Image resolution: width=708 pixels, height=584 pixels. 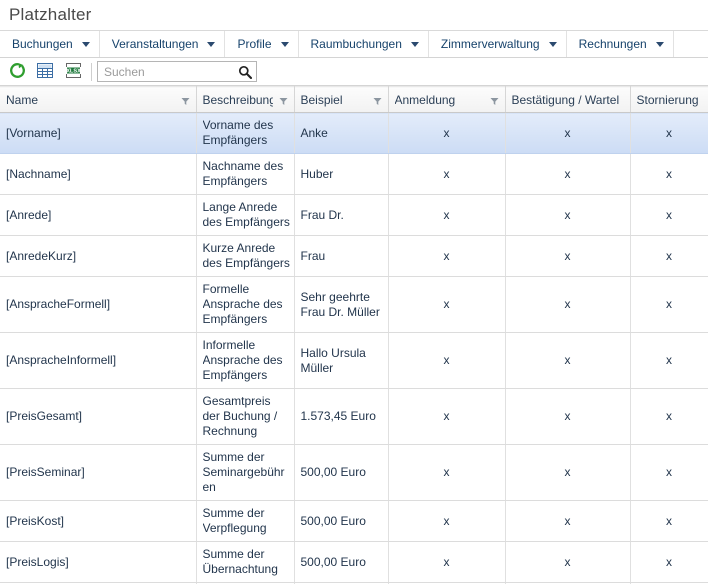 I want to click on cell-beispiel: Sehr geehrte Frau Dr. Müller, so click(x=341, y=304).